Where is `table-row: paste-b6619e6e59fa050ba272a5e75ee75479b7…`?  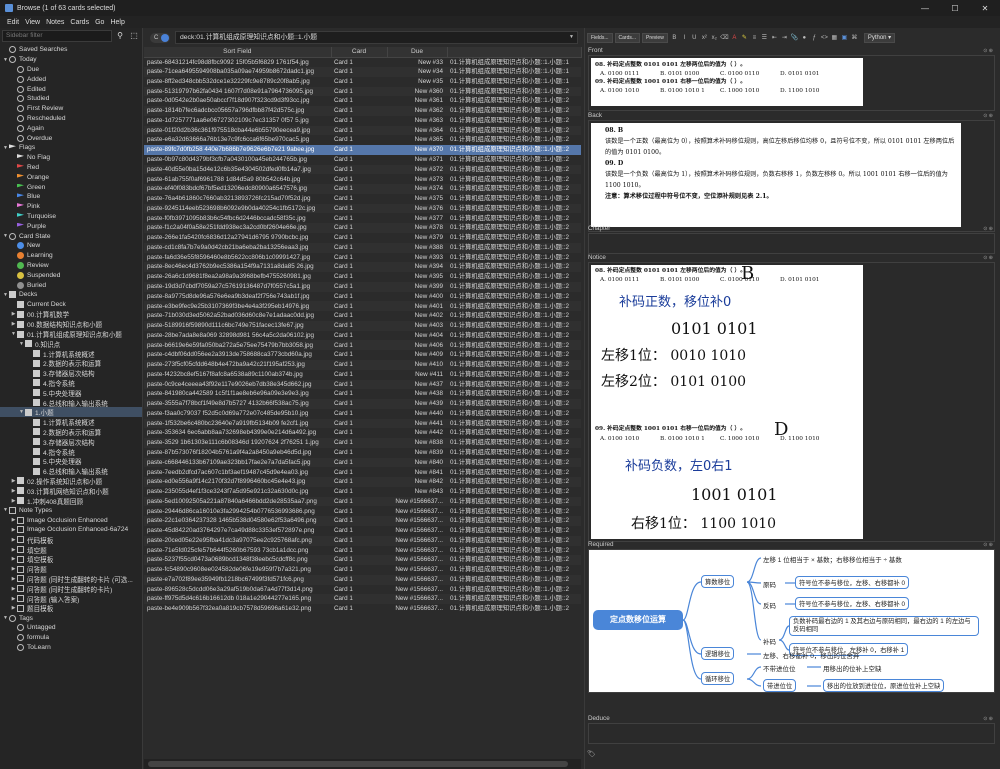
table-row: paste-b6619e6e59fa050ba272a5e75ee75479b7… is located at coordinates (362, 345).